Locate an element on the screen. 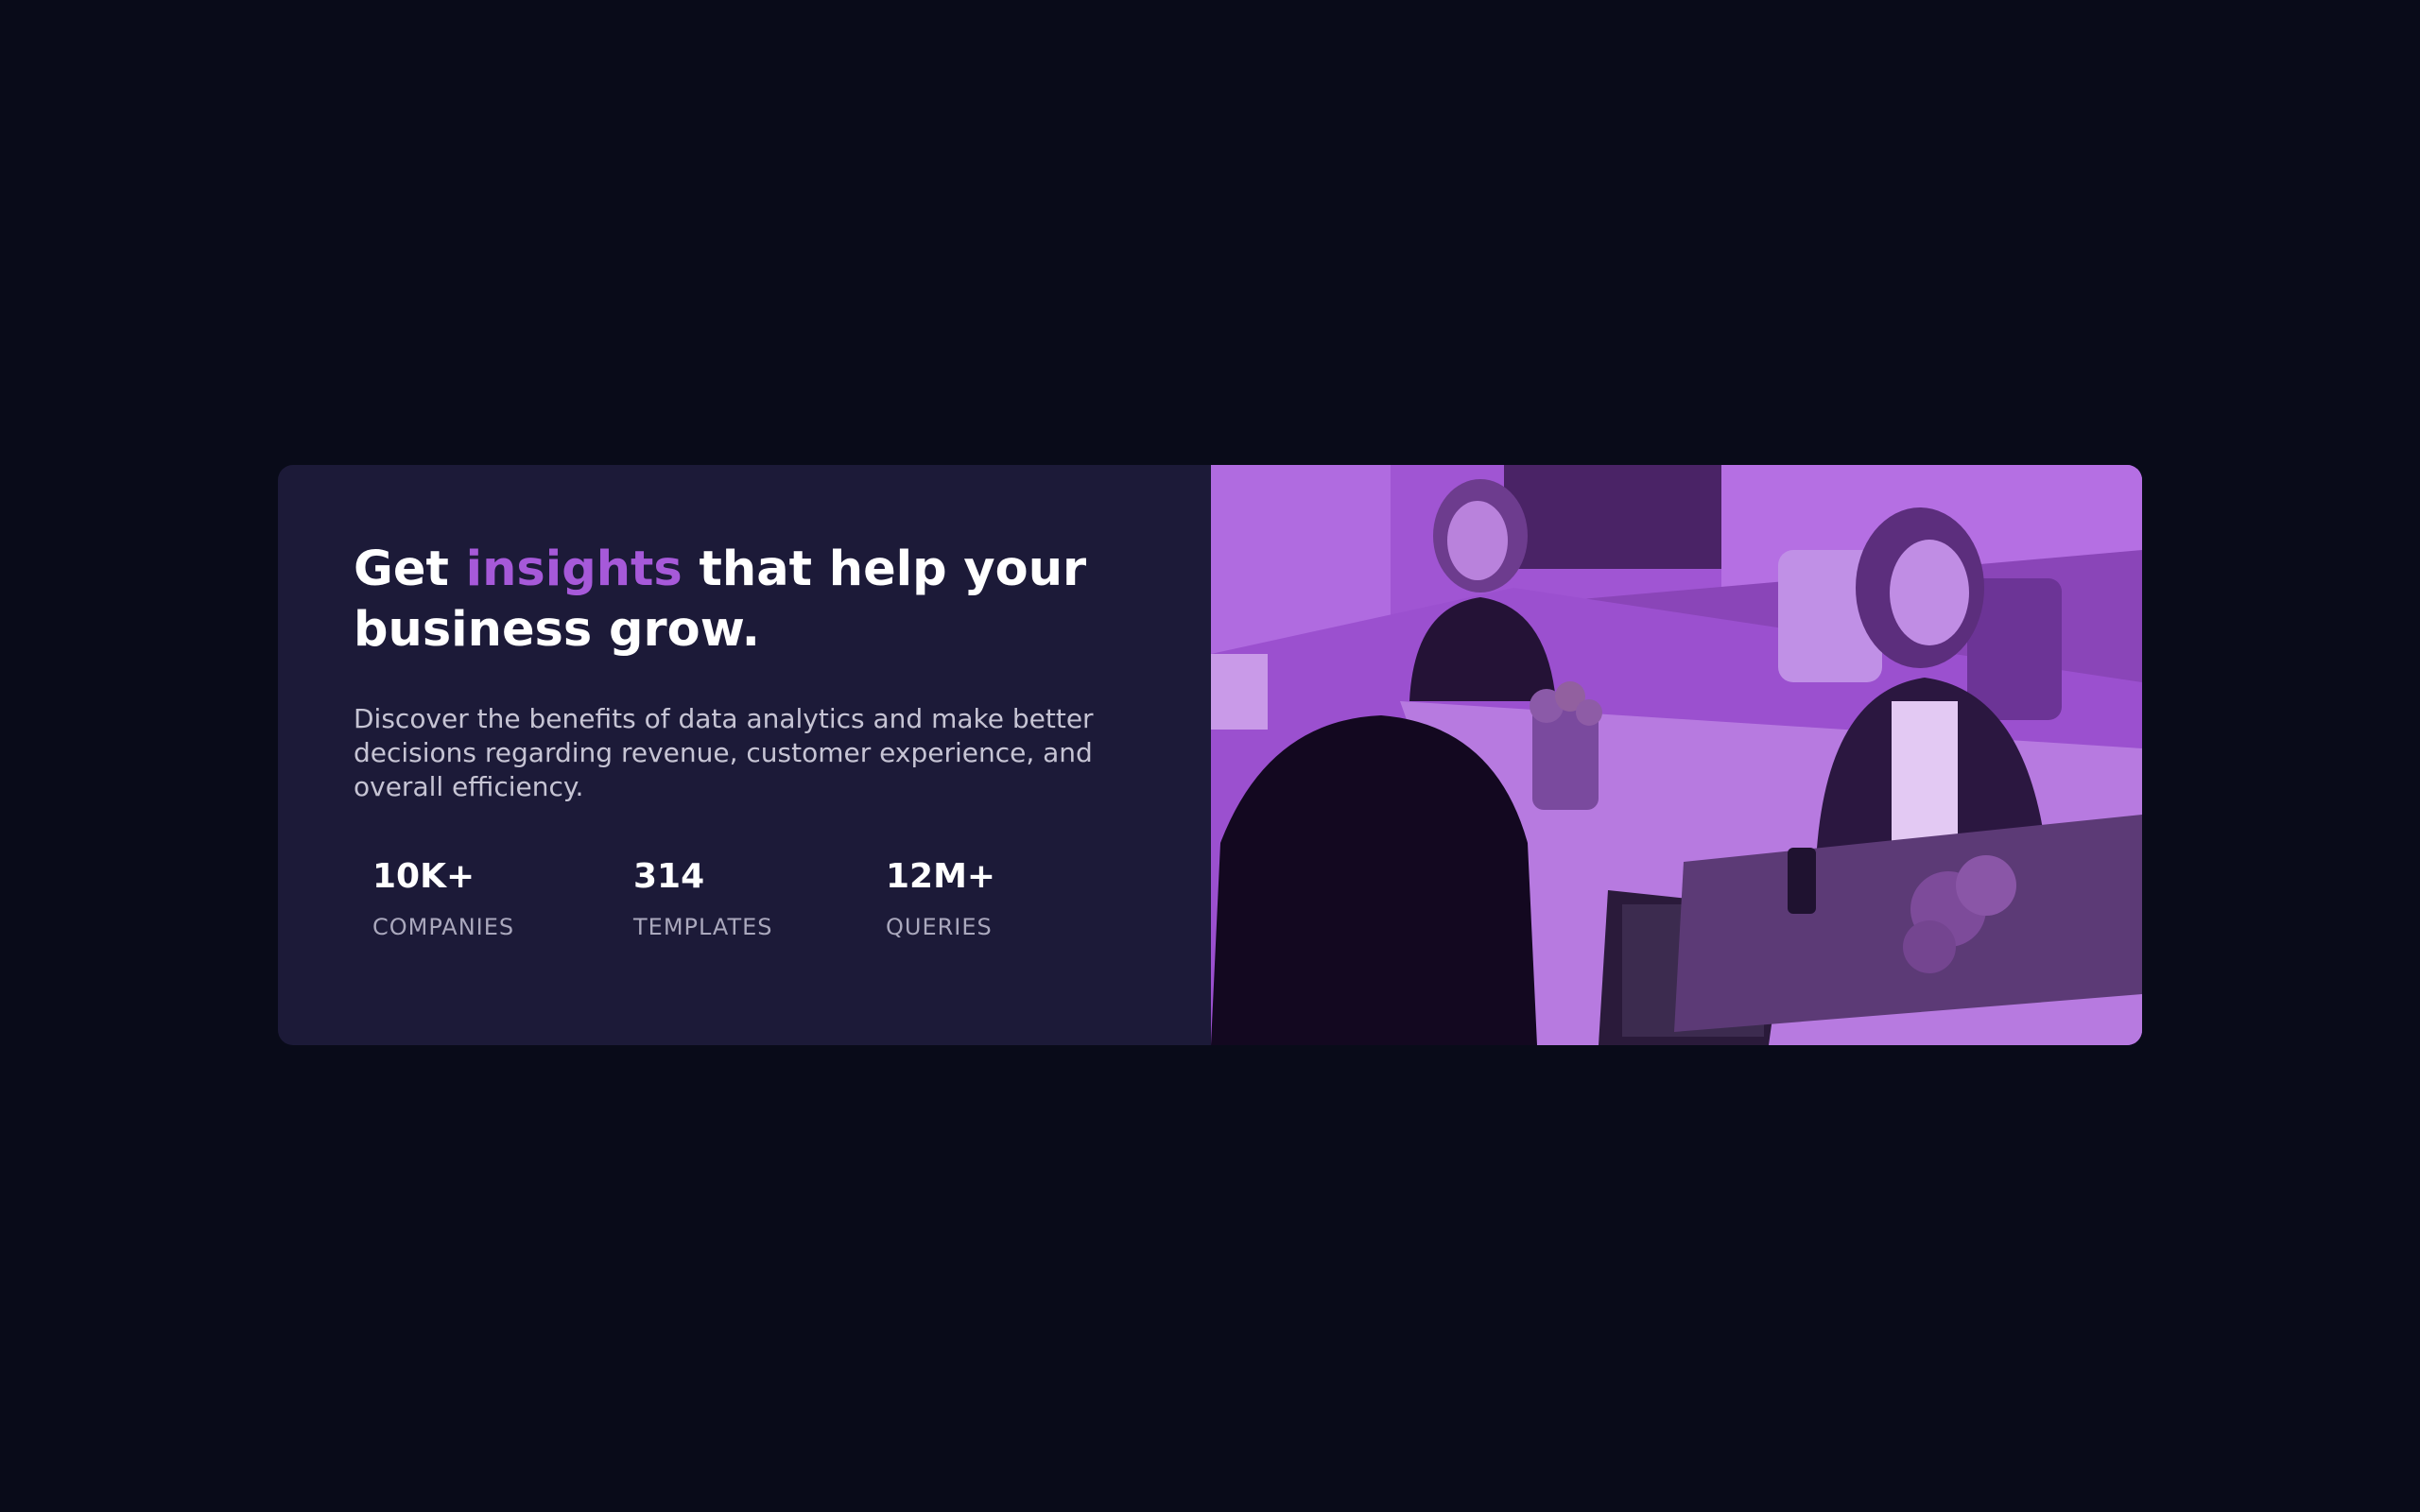 Image resolution: width=2420 pixels, height=1512 pixels. stat-value: 10K+ is located at coordinates (423, 876).